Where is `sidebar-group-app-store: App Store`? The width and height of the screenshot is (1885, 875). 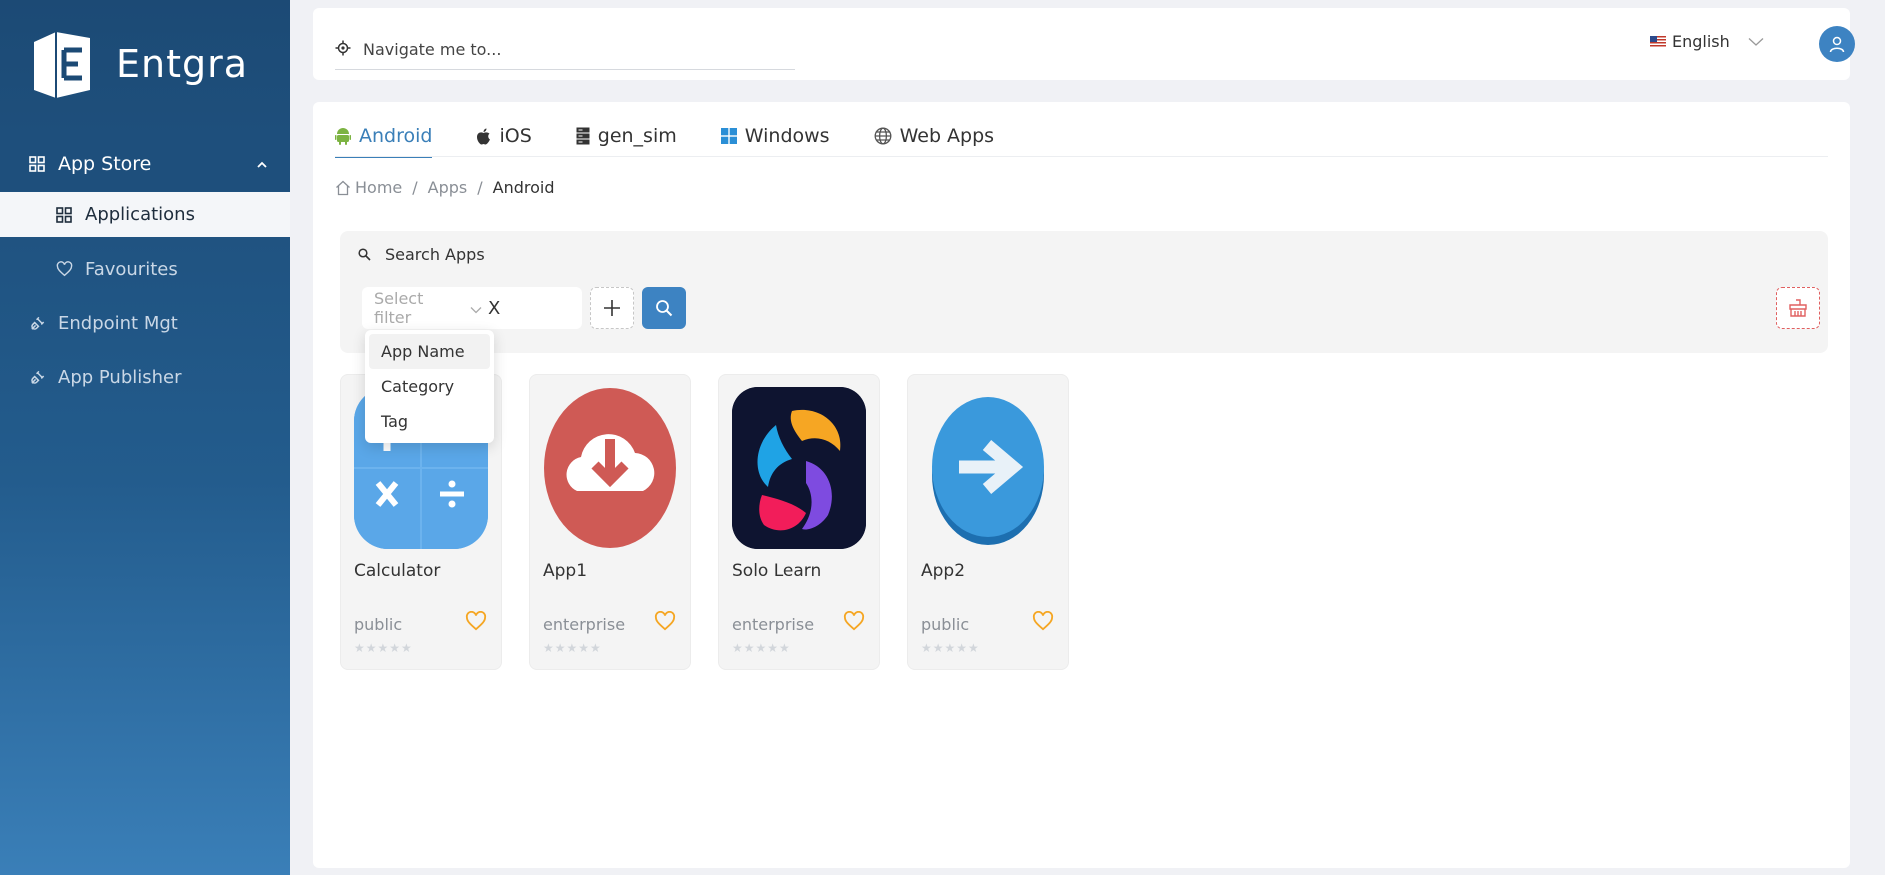
sidebar-group-app-store: App Store is located at coordinates (145, 164).